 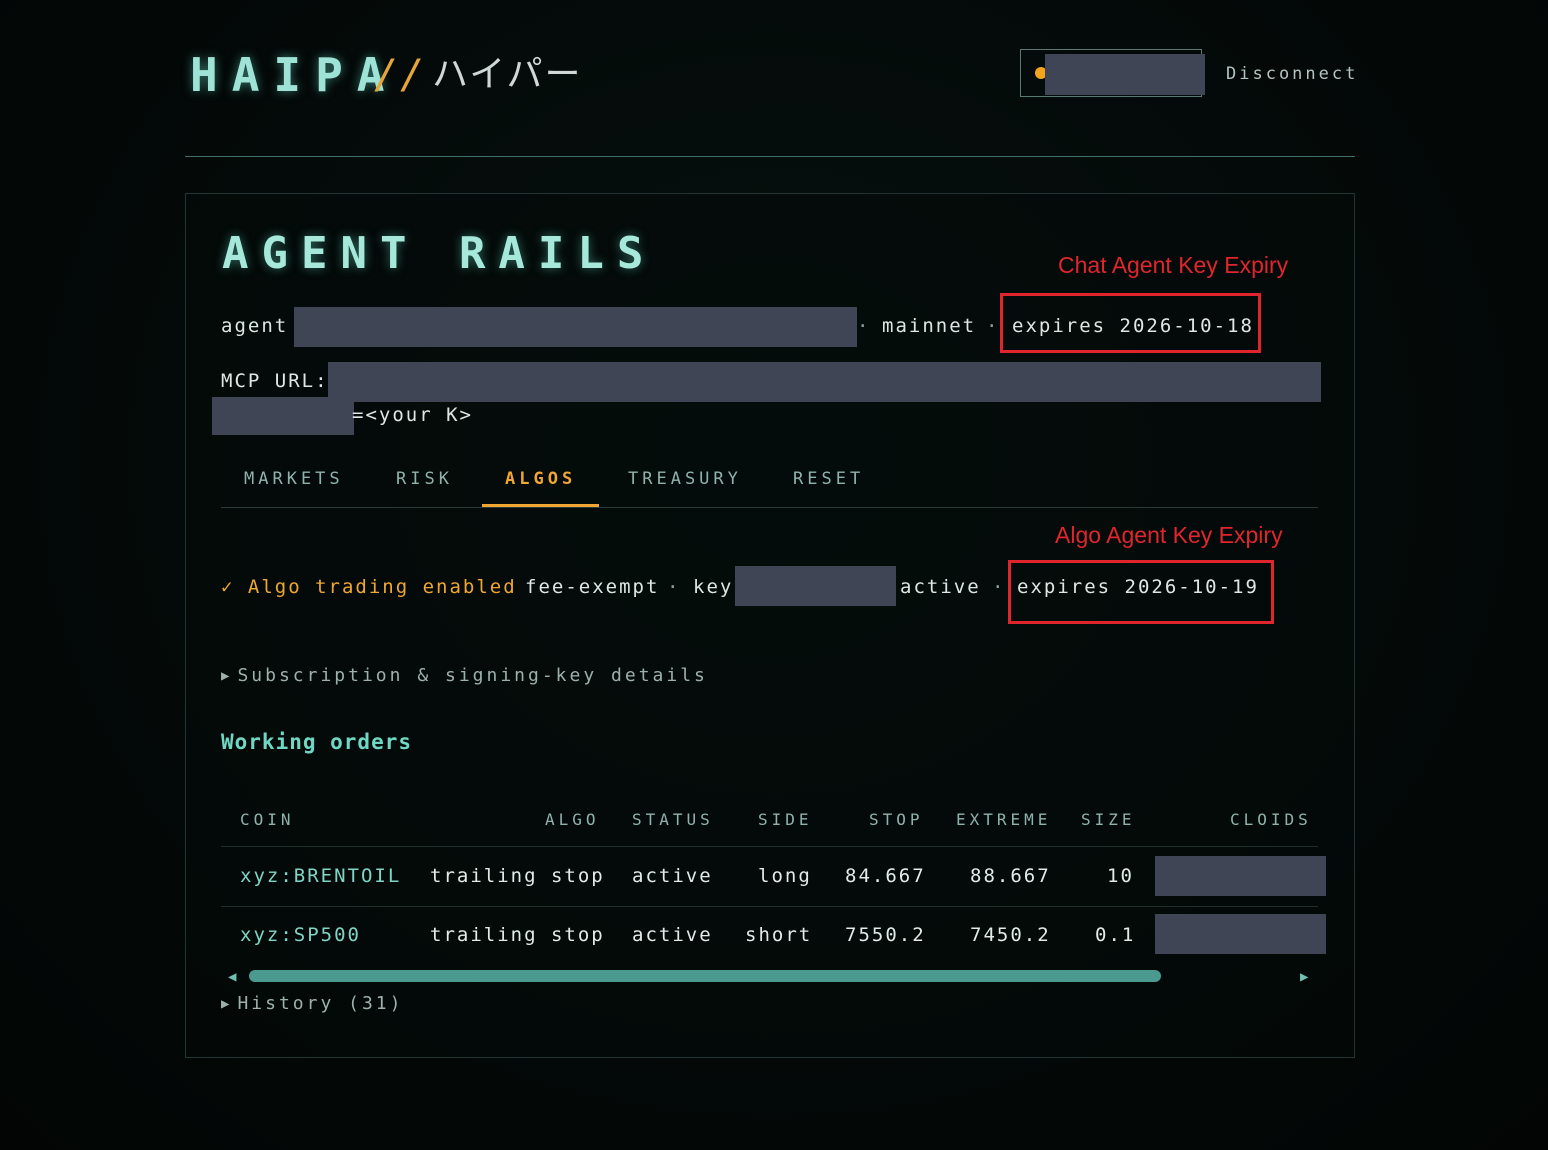 I want to click on order-stop: 84.667, so click(x=885, y=876).